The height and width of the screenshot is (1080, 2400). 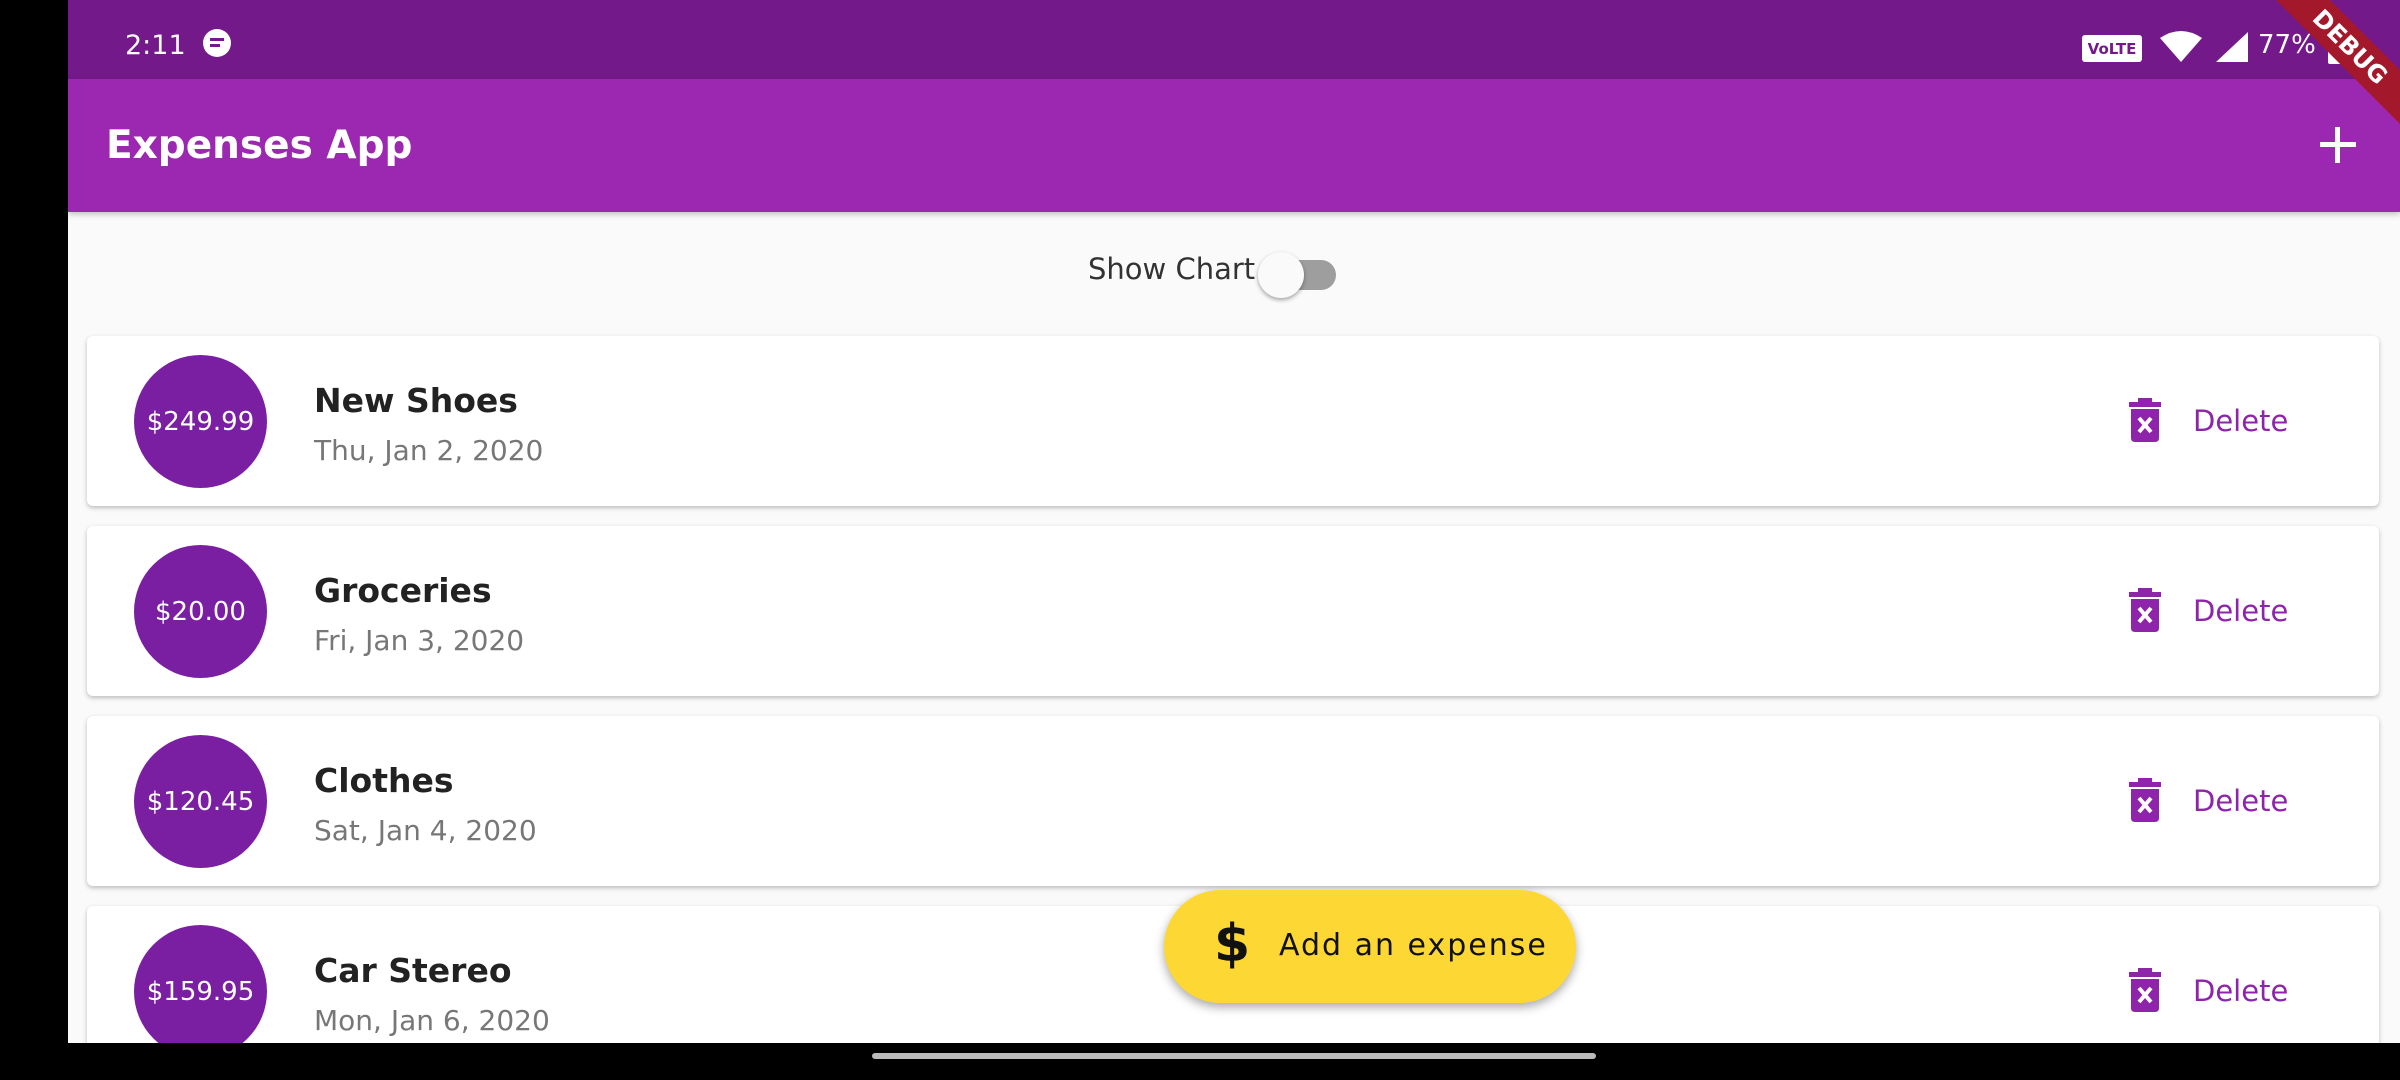 What do you see at coordinates (1234, 39) in the screenshot?
I see `status-bar: 2:11 VoLTE 77%` at bounding box center [1234, 39].